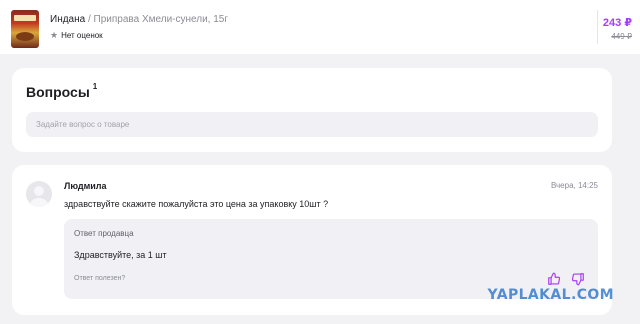 The width and height of the screenshot is (640, 324). I want to click on questions-title: Вопросы 1, so click(62, 91).